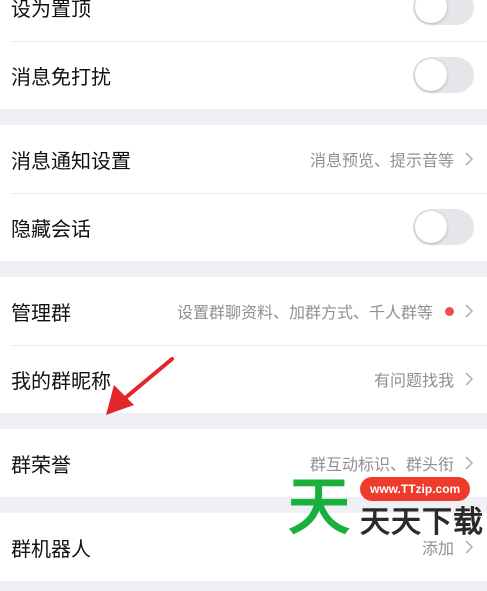 This screenshot has height=591, width=487. I want to click on manage-group-label: 管理群, so click(41, 312).